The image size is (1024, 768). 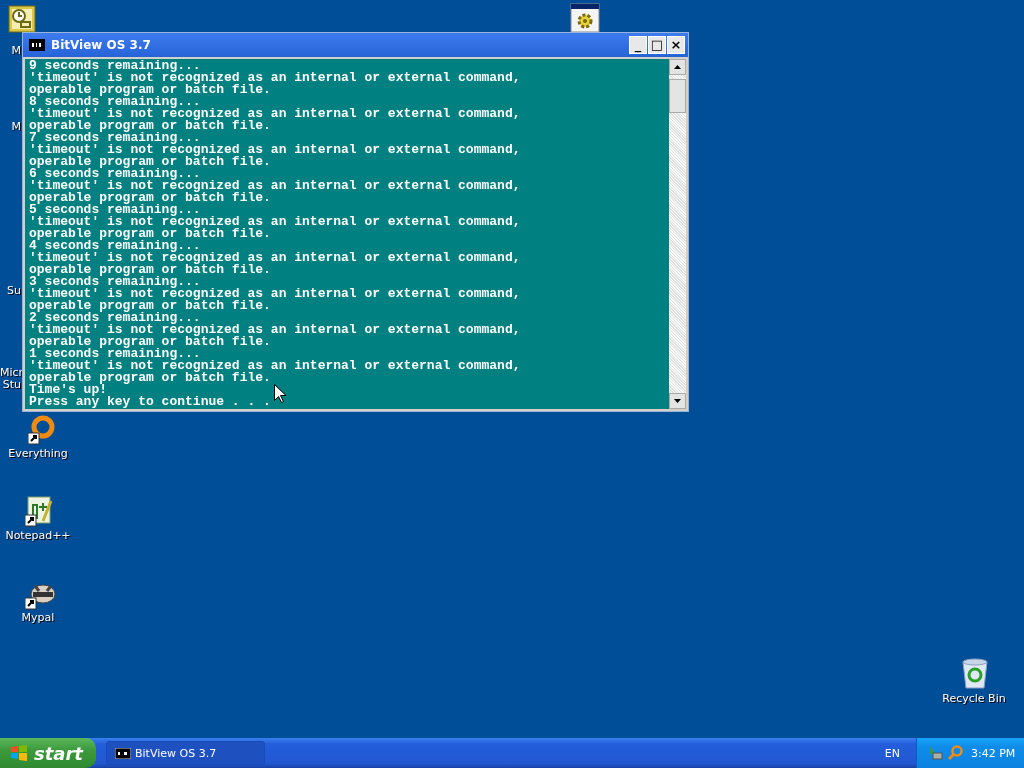 I want to click on console-line: Time's up!, so click(x=68, y=390).